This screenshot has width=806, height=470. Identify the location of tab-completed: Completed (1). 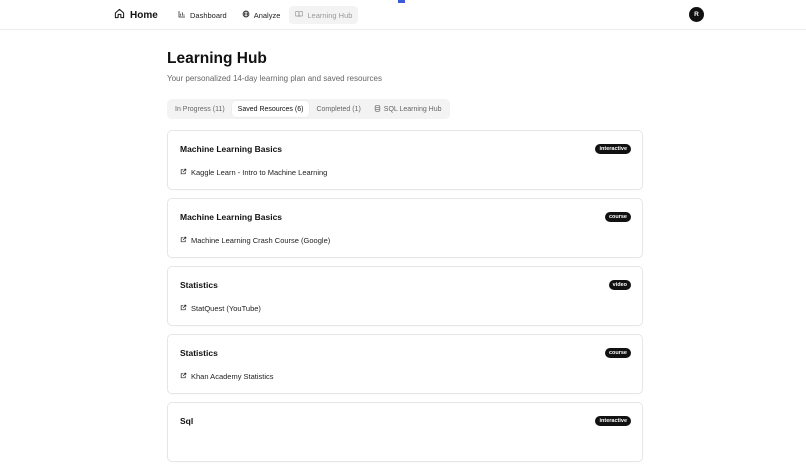
(338, 109).